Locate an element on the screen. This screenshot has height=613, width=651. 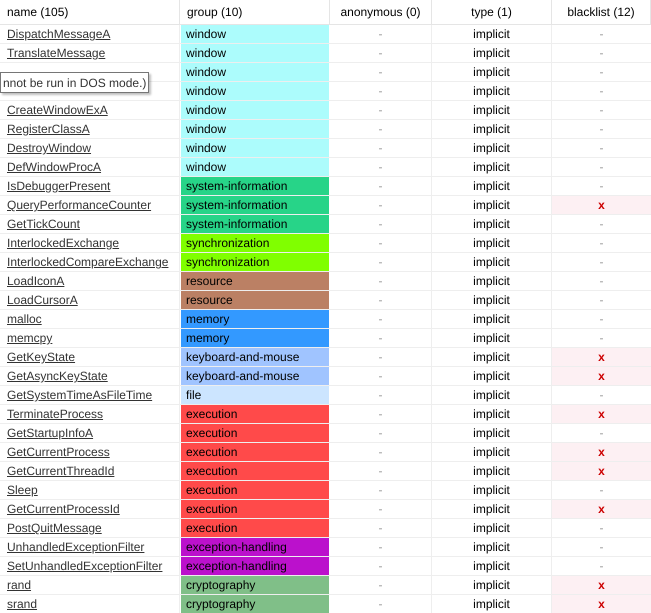
function-link: PostQuitMessage is located at coordinates (54, 528).